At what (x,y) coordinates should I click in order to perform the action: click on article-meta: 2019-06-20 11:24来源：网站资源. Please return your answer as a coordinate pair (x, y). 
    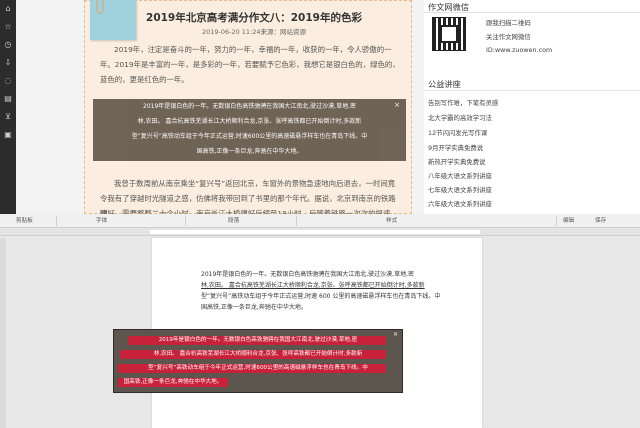
    Looking at the image, I should click on (254, 32).